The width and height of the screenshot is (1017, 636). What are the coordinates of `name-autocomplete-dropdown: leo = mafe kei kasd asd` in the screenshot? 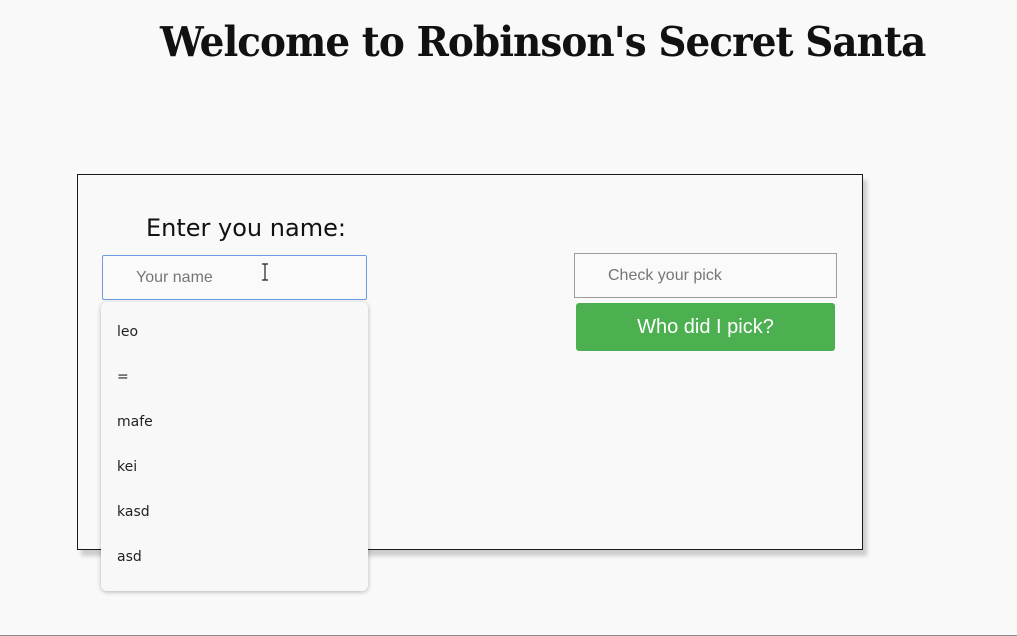 It's located at (234, 446).